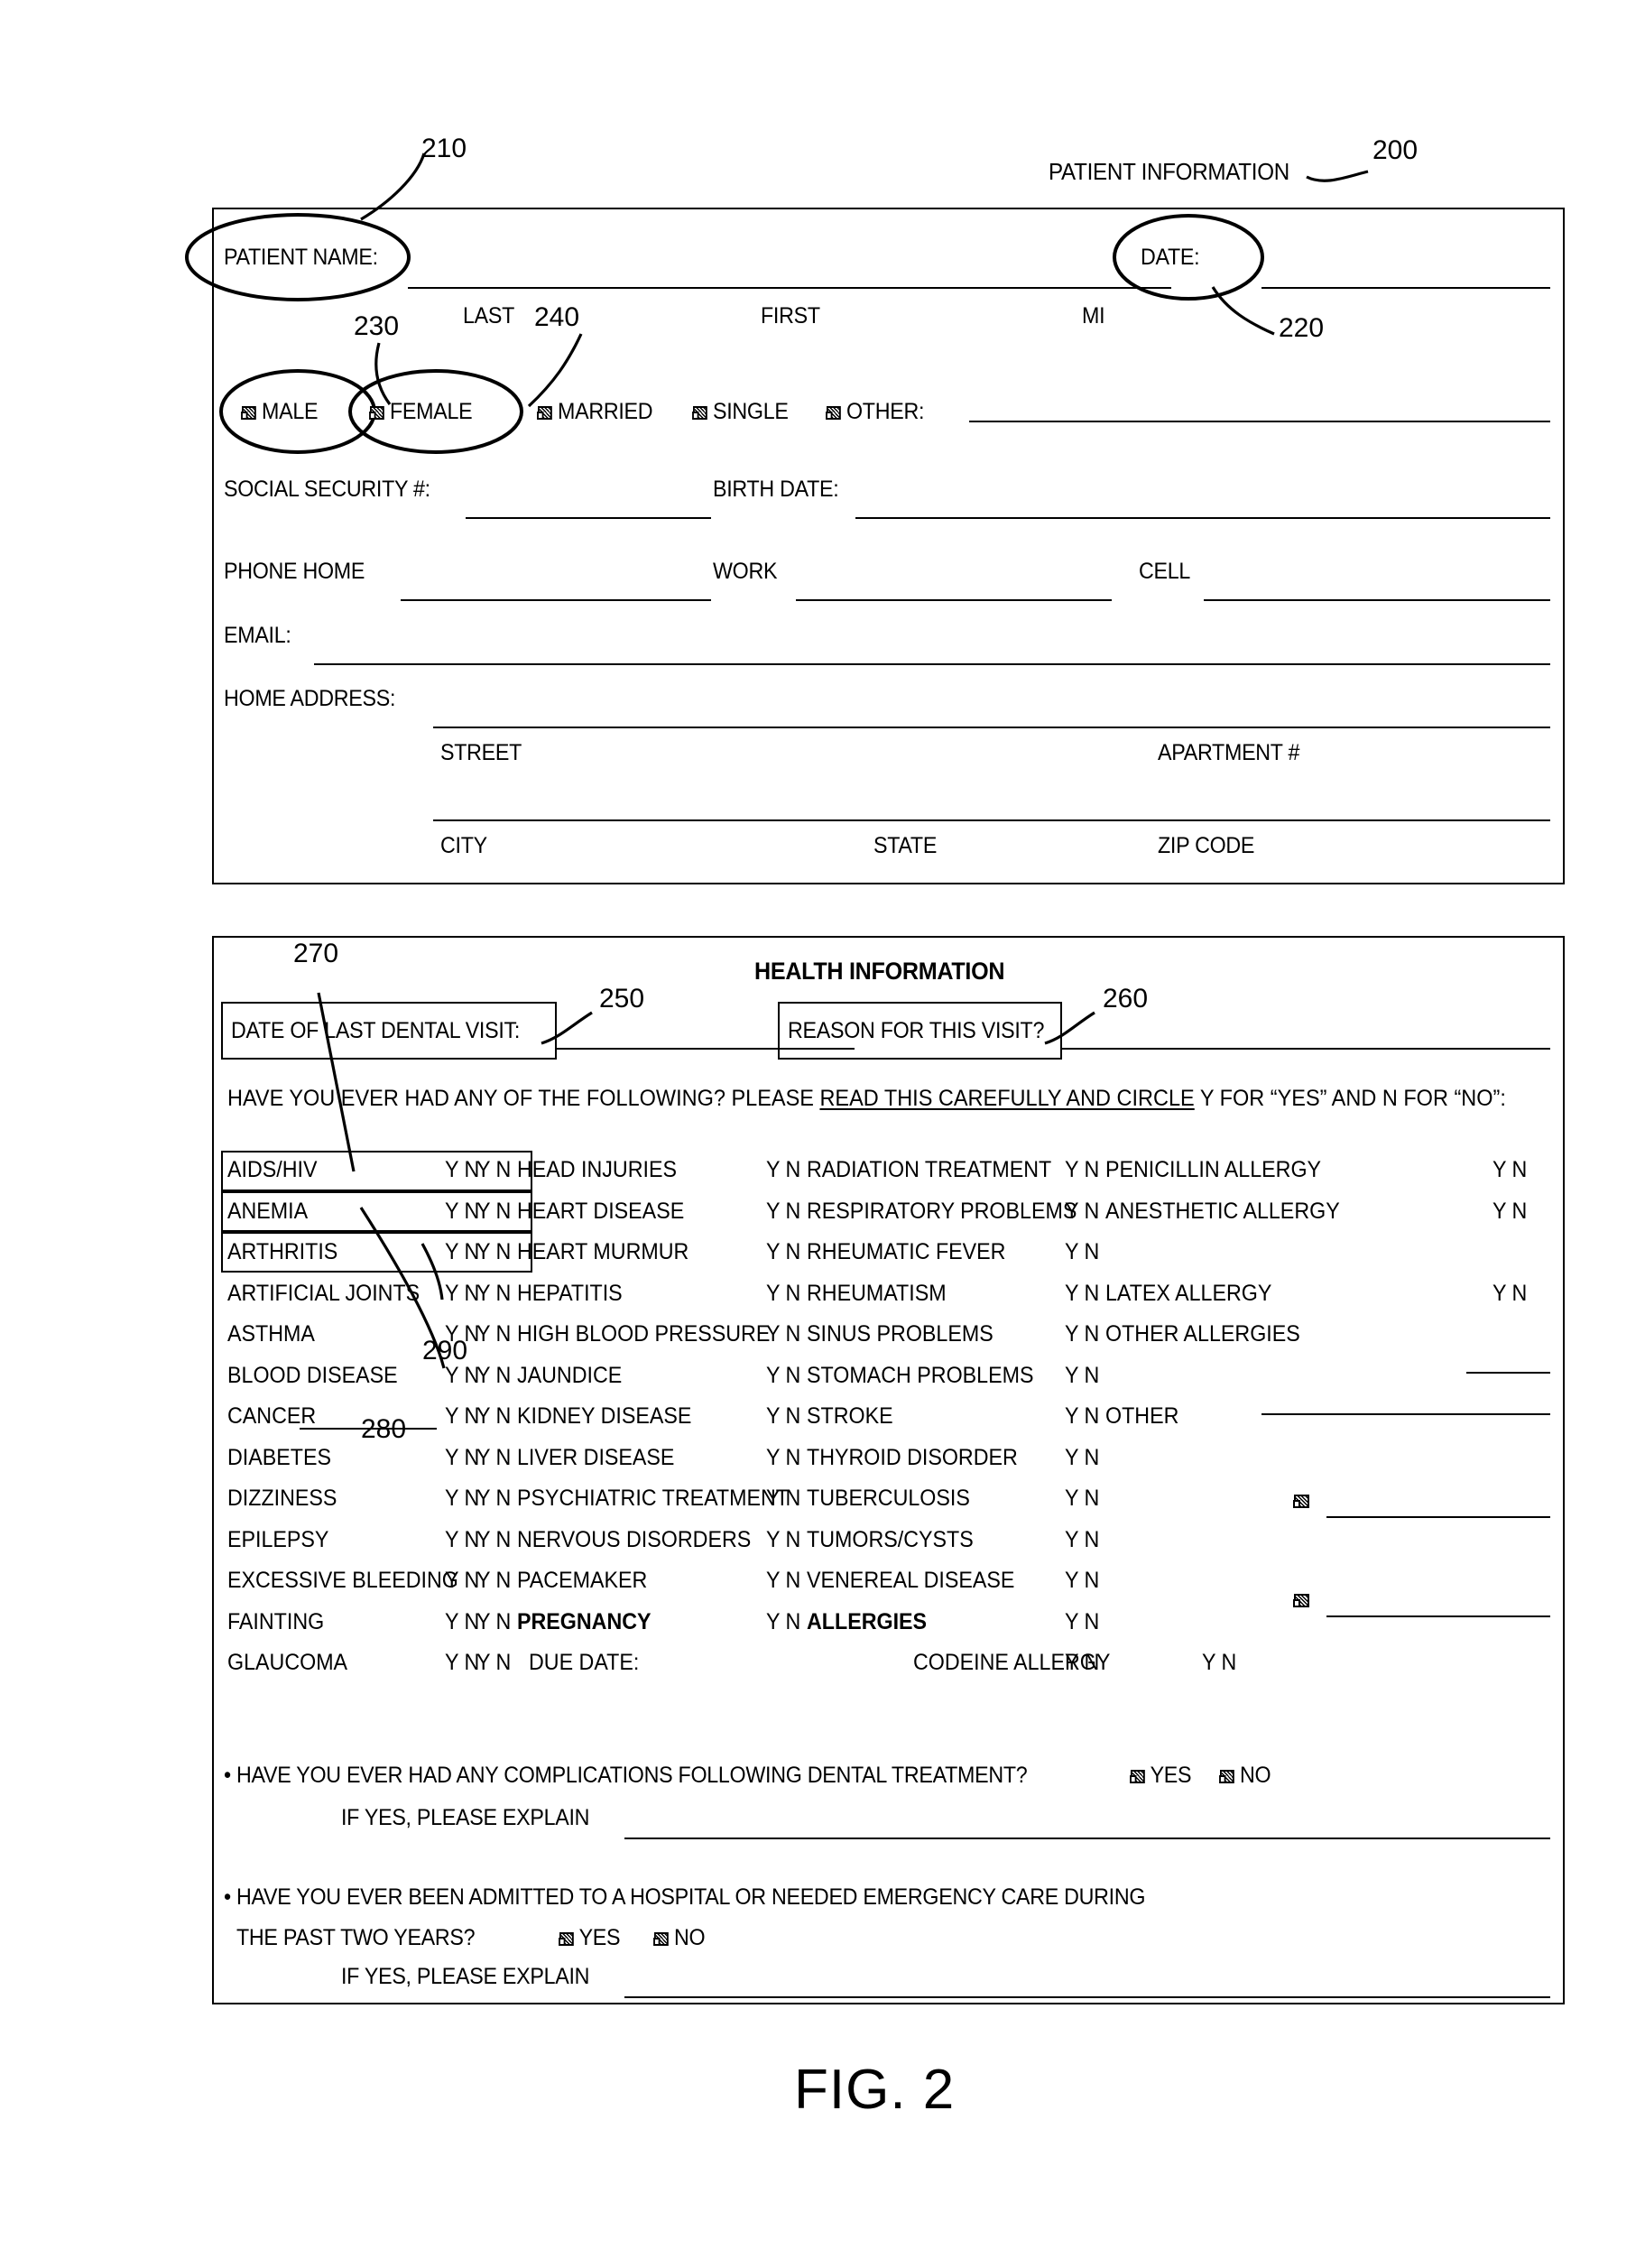  Describe the element at coordinates (368, 1429) in the screenshot. I see `cancer-detail-input-line` at that location.